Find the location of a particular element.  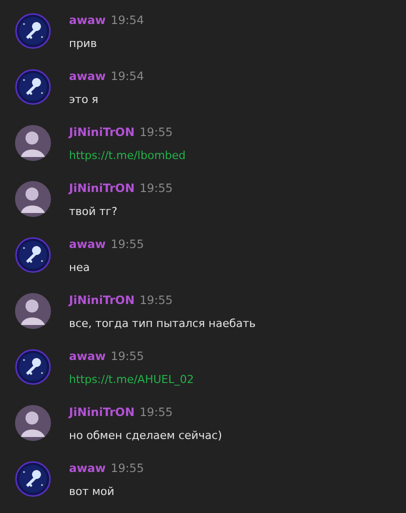

message-text: это я is located at coordinates (83, 100).